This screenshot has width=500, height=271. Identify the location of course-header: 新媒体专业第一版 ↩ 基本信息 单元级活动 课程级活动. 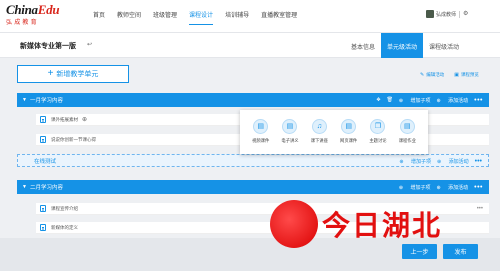
(250, 45).